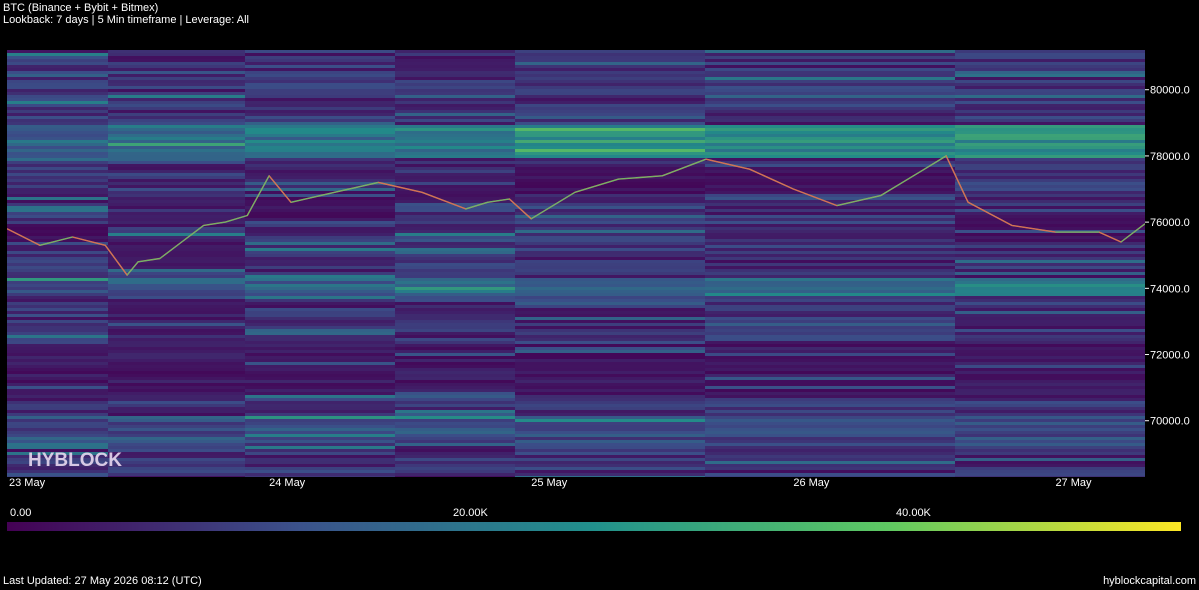  I want to click on site-link: hyblockcapital.com, so click(1149, 581).